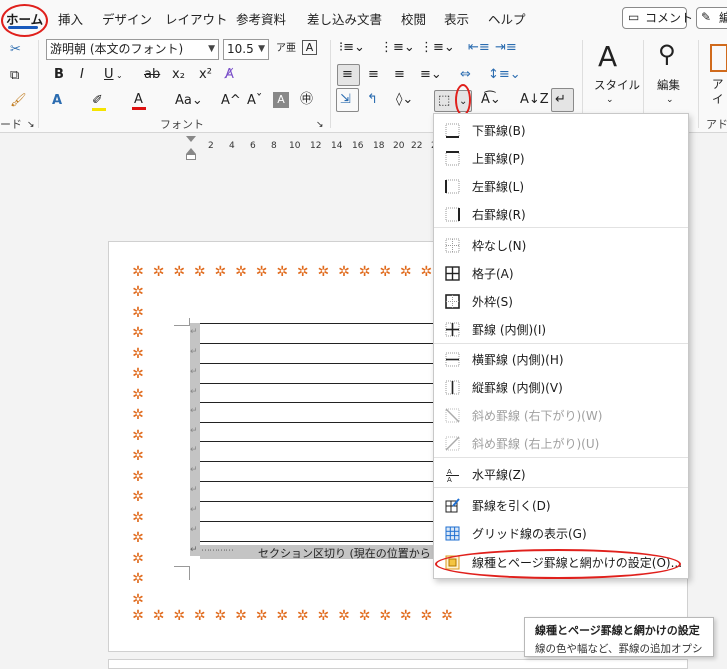 Image resolution: width=727 pixels, height=669 pixels. I want to click on chevron-down-icon: ▼, so click(211, 49).